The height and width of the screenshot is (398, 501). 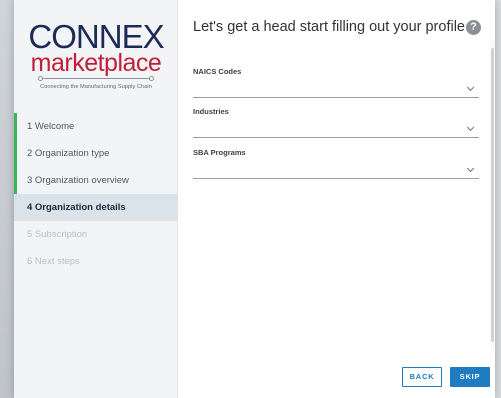 What do you see at coordinates (219, 152) in the screenshot?
I see `sba-programs-label: SBA Programs` at bounding box center [219, 152].